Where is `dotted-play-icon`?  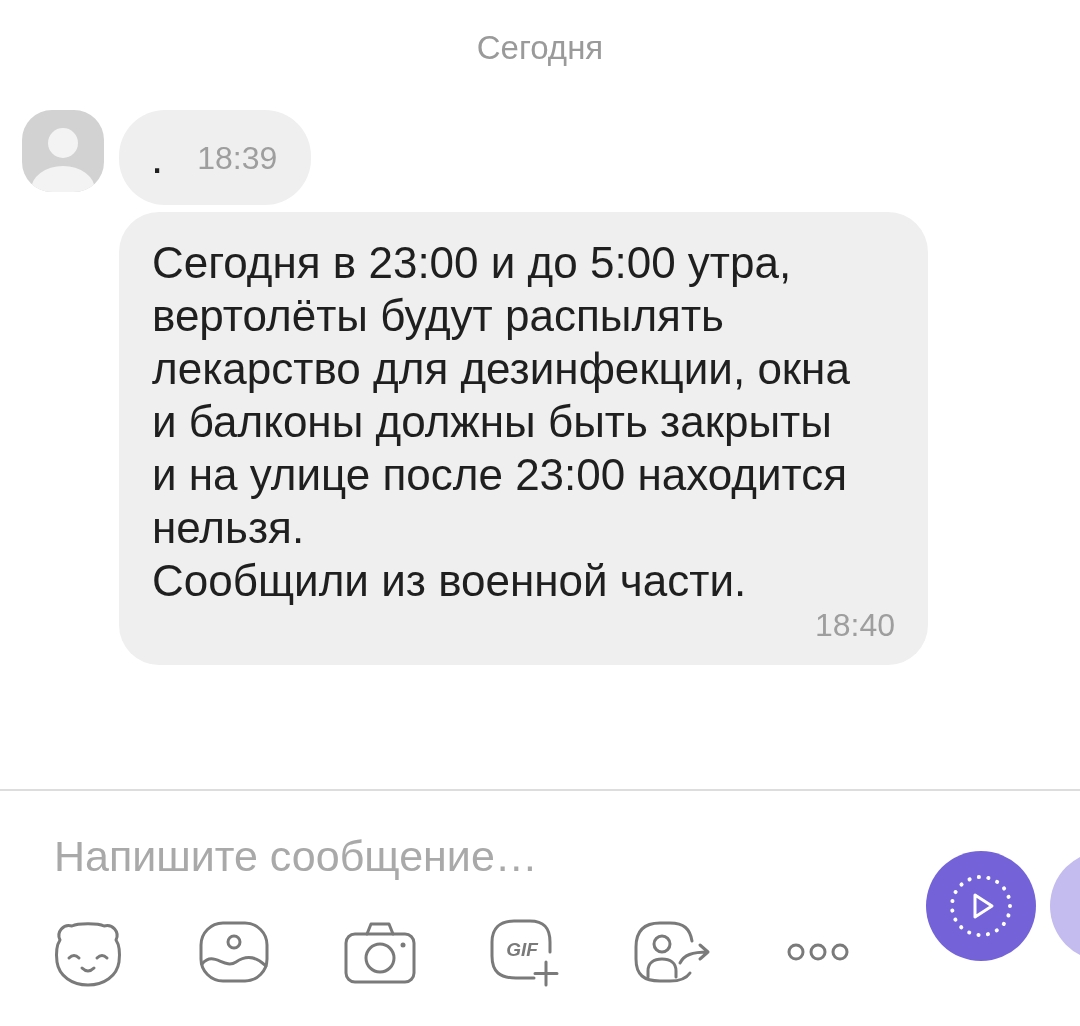
dotted-play-icon is located at coordinates (981, 906).